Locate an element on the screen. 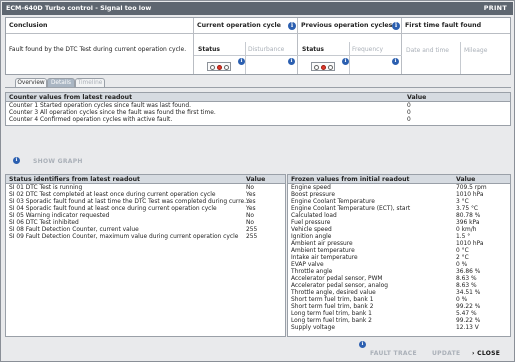 This screenshot has height=362, width=515. row-value: 0 is located at coordinates (409, 120).